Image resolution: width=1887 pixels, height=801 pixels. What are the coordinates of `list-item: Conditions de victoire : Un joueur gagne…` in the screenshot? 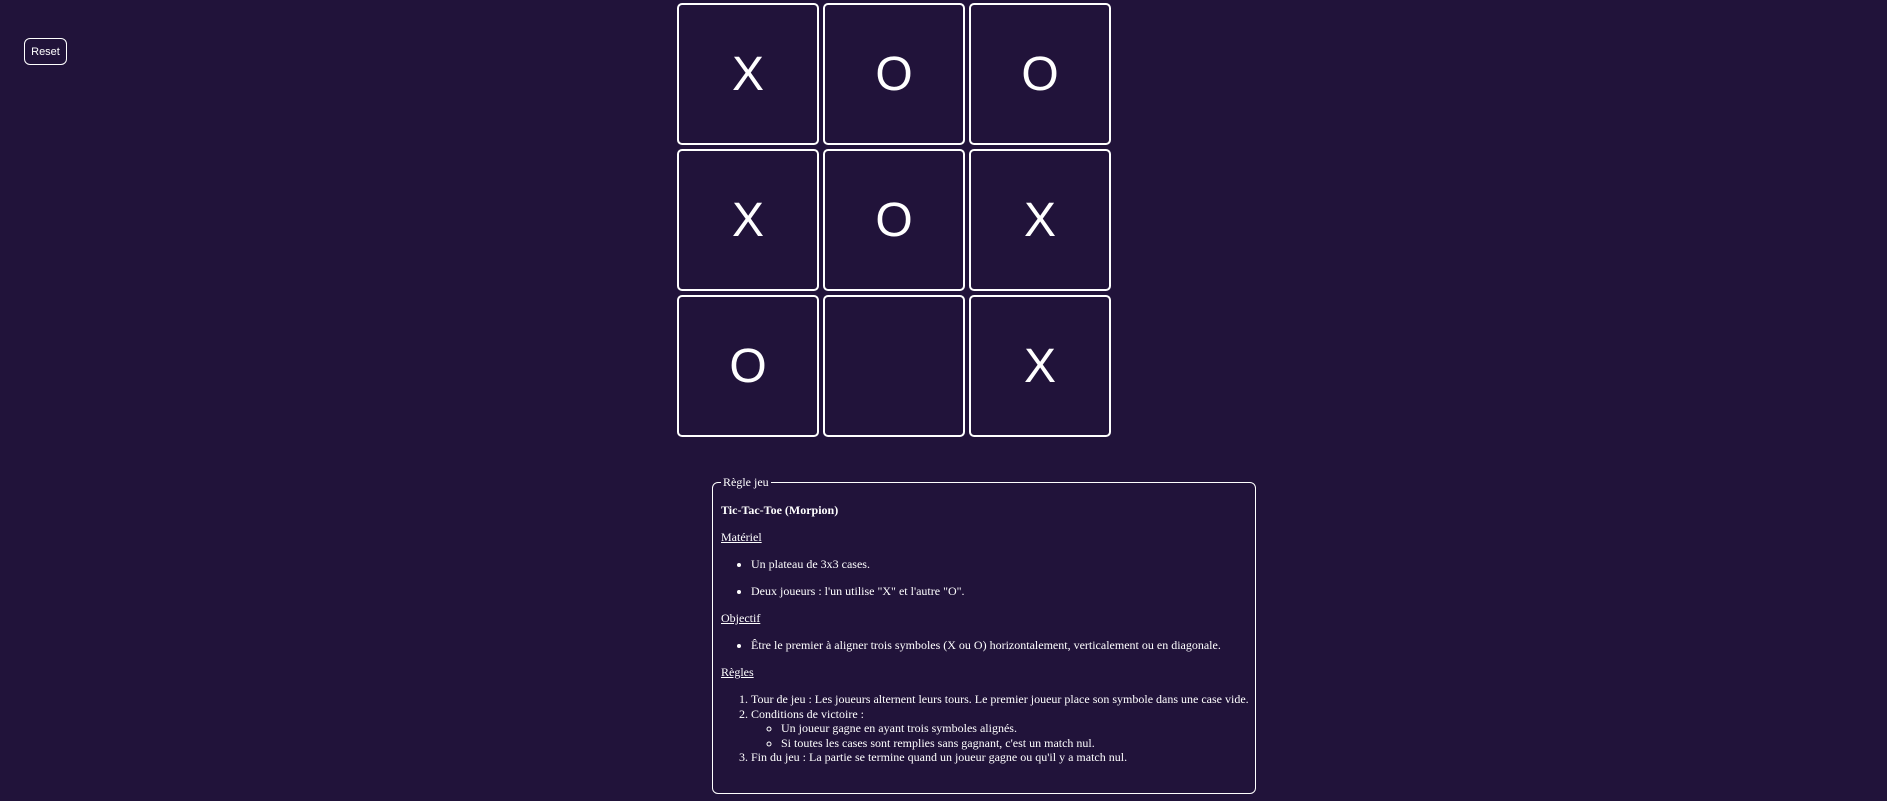 It's located at (1003, 729).